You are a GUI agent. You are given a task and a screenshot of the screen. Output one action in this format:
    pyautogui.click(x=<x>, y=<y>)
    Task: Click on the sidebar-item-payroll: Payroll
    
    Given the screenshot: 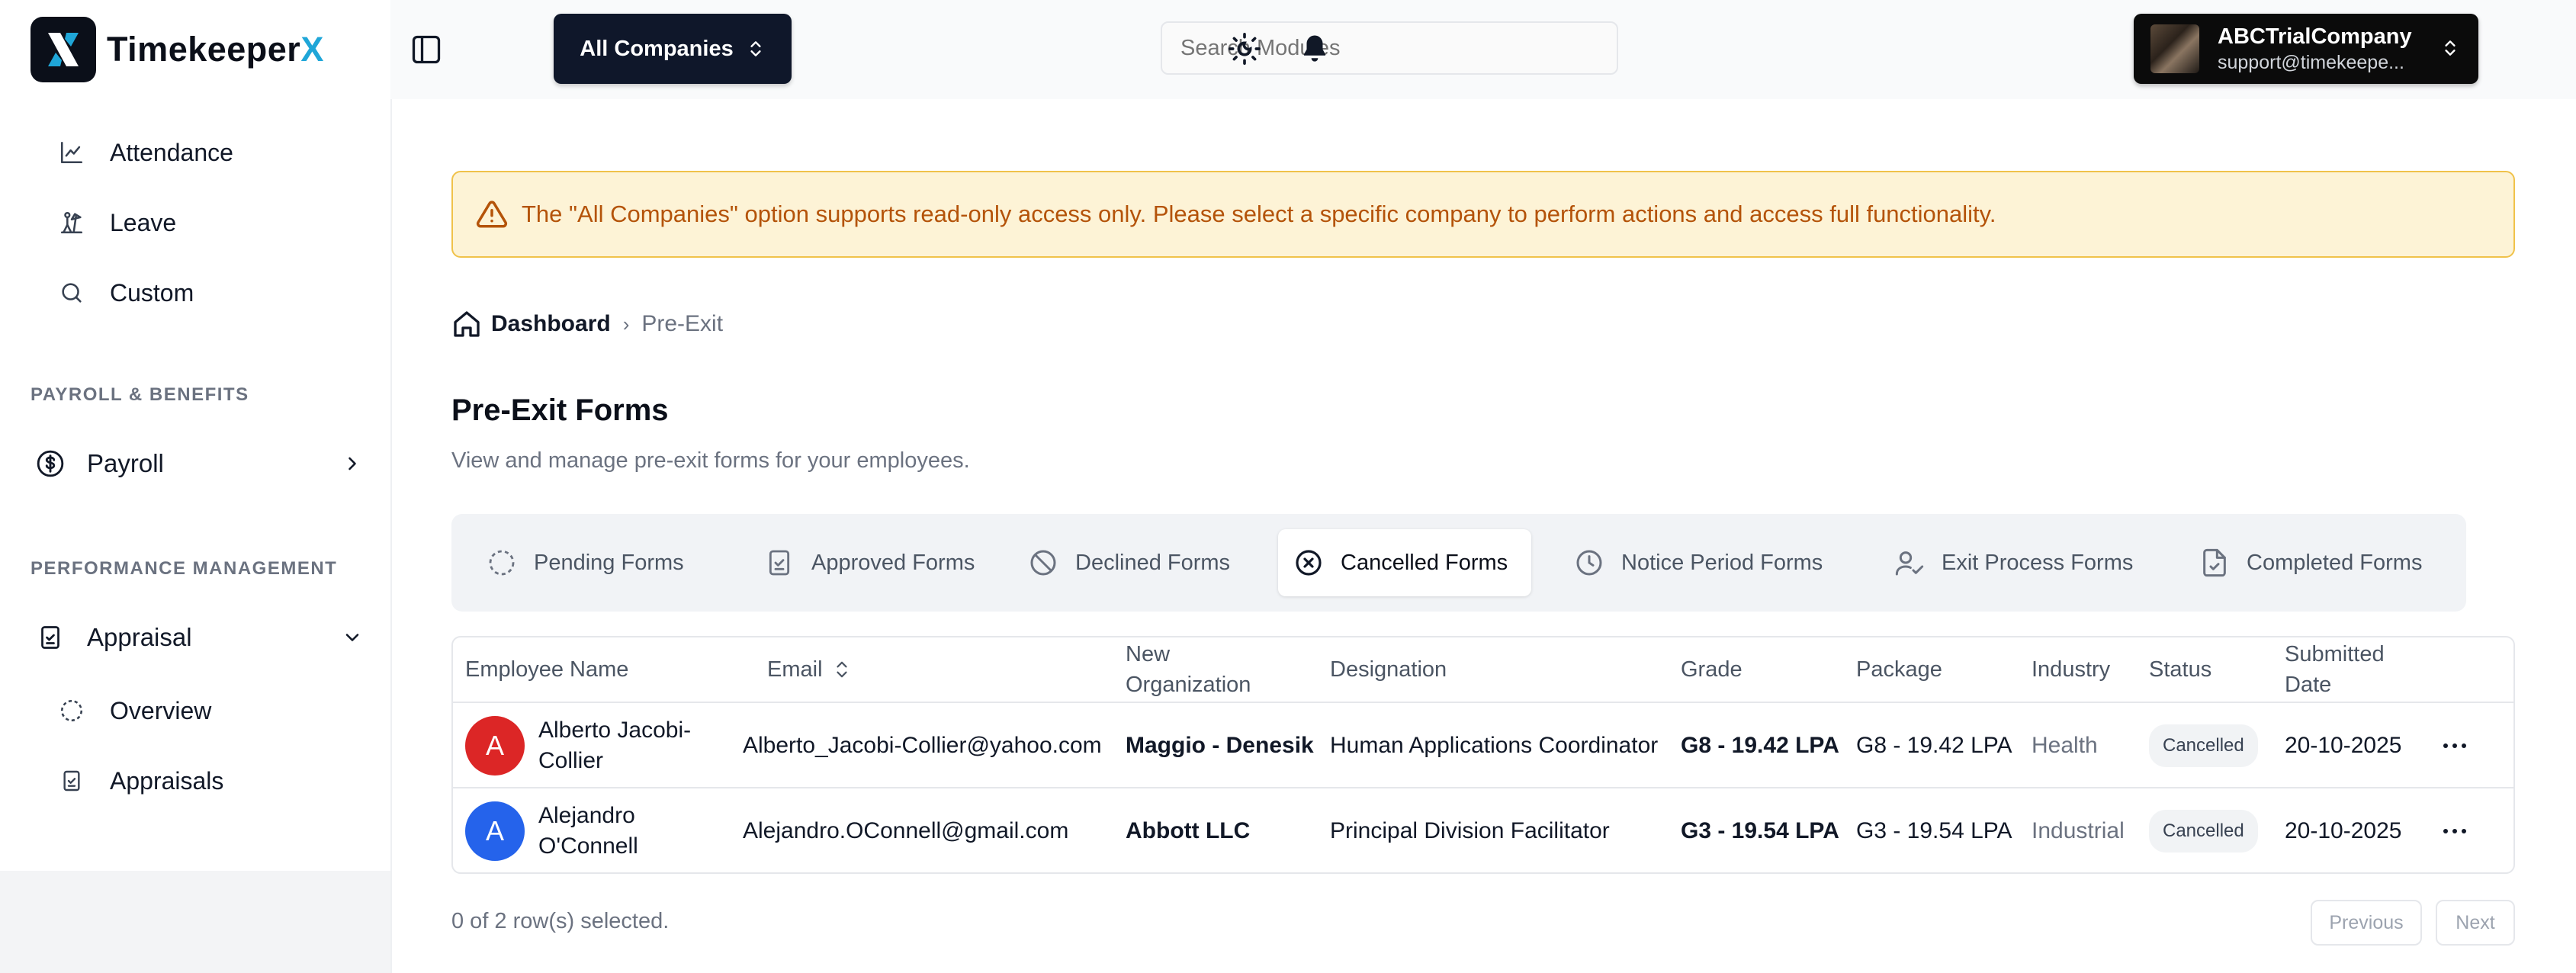 What is the action you would take?
    pyautogui.click(x=198, y=463)
    